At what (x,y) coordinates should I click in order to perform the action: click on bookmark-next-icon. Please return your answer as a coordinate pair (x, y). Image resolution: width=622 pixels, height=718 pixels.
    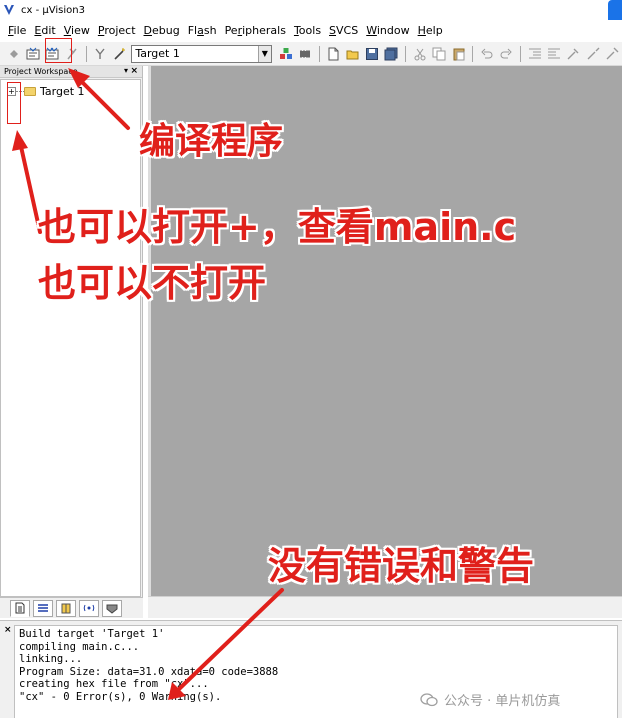
    Looking at the image, I should click on (592, 54).